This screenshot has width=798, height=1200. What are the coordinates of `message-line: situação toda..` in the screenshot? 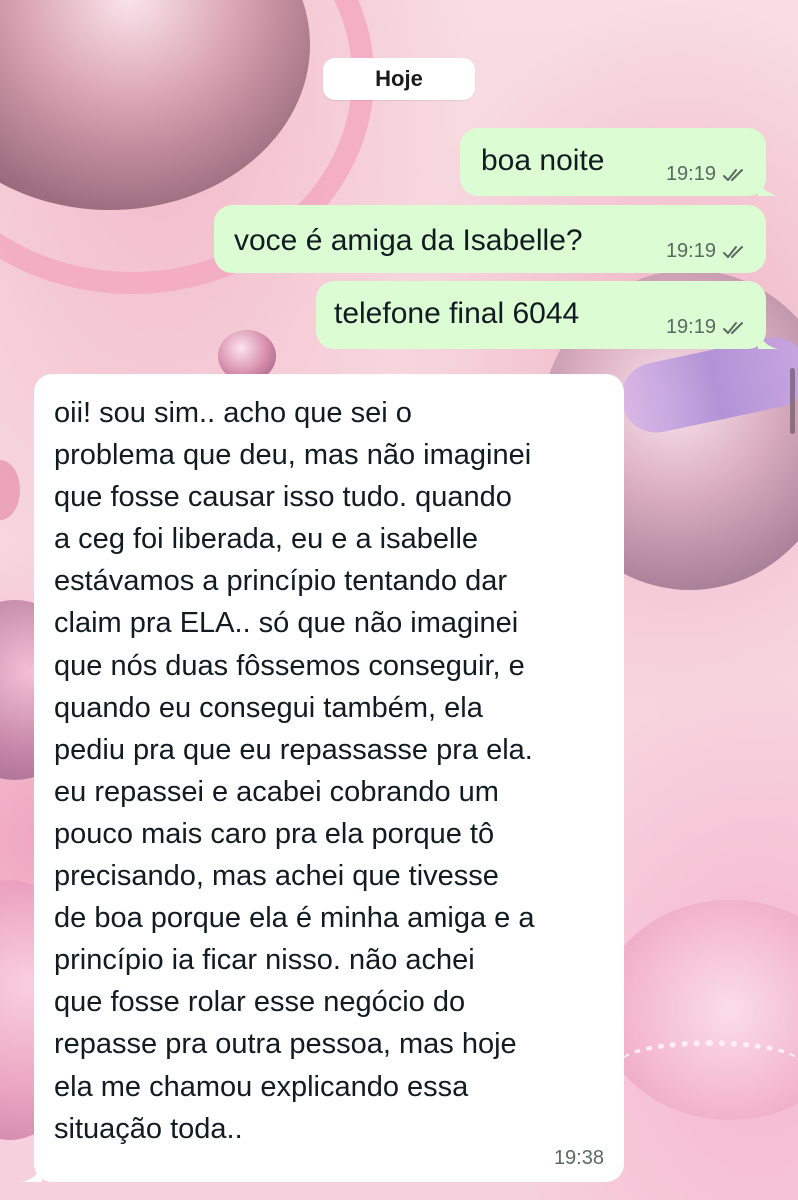 It's located at (148, 1128).